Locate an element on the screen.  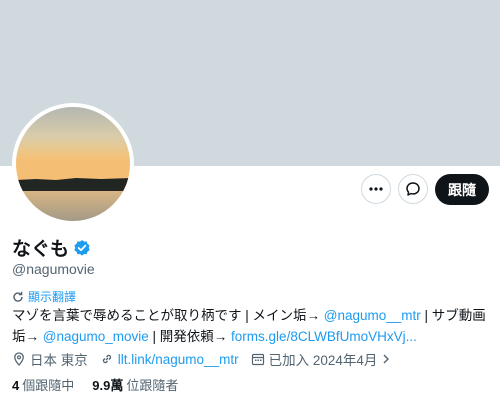
more-icon is located at coordinates (376, 189).